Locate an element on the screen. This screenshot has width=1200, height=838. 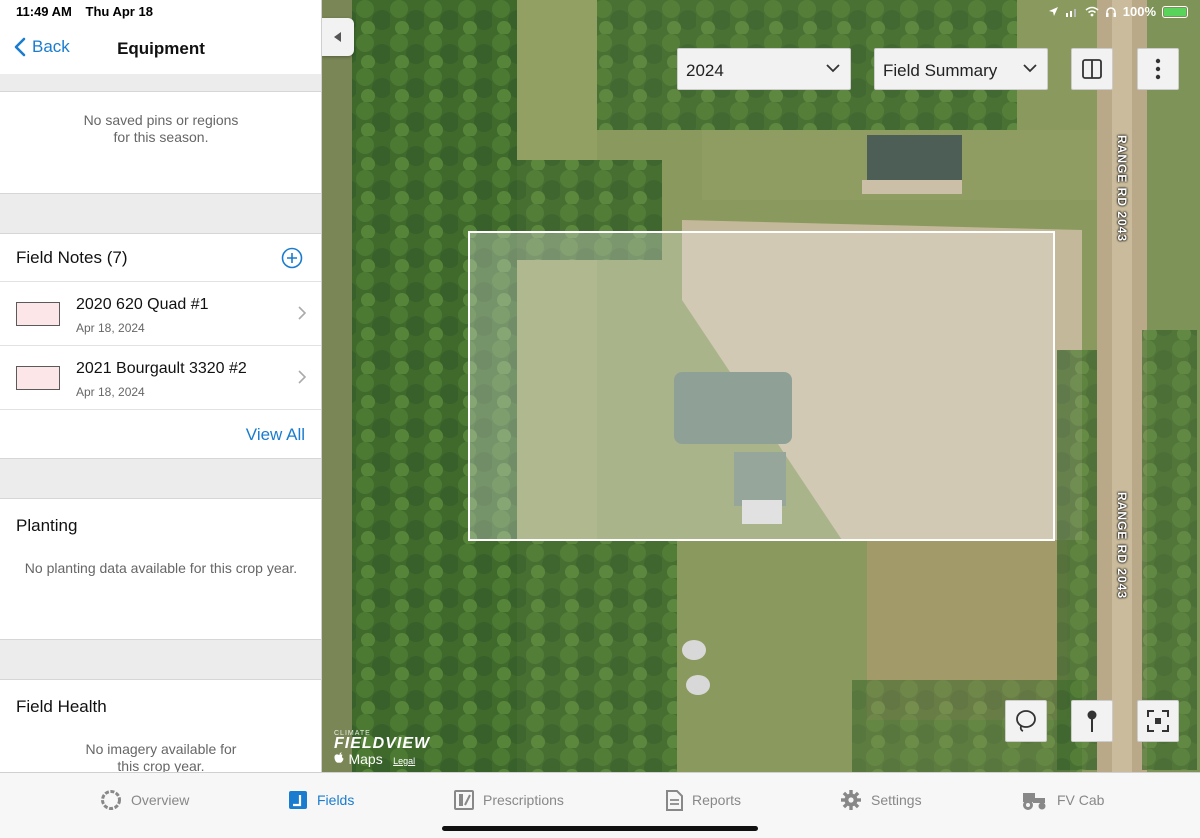
more-options-button is located at coordinates (1158, 69).